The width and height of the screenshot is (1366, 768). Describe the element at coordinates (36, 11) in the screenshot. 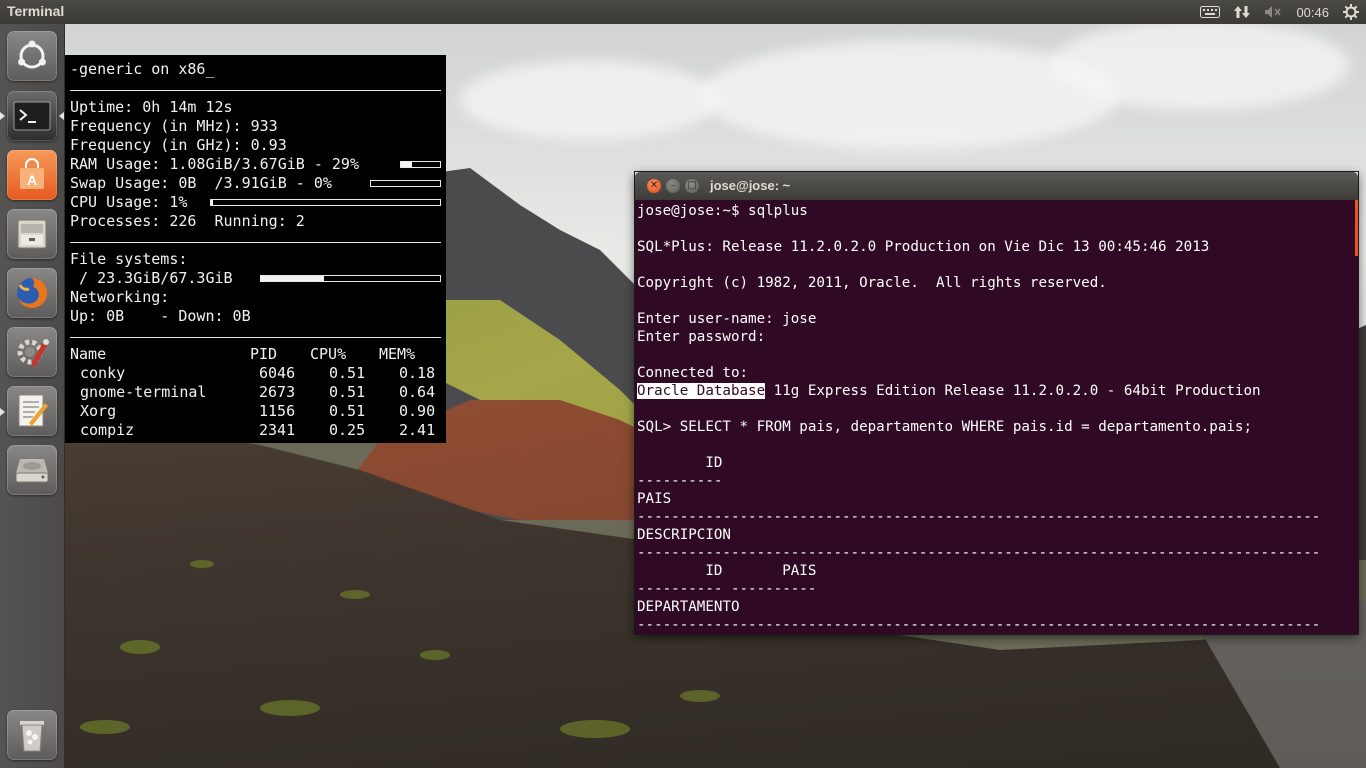

I see `panel-app-title: Terminal` at that location.